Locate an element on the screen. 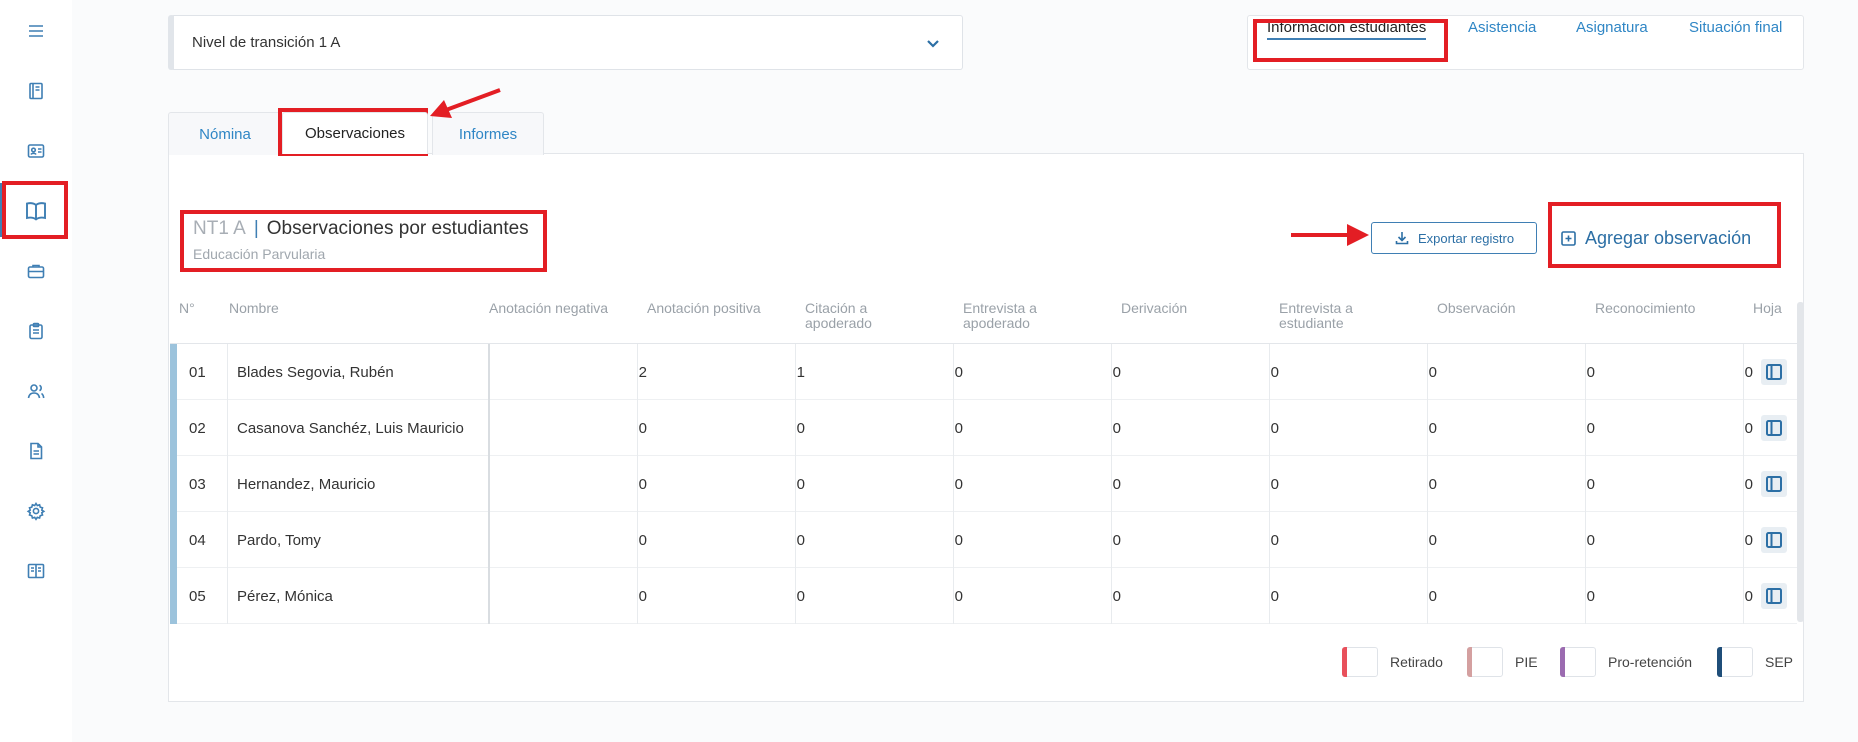  legend-swatch-pro-retencion is located at coordinates (1578, 662).